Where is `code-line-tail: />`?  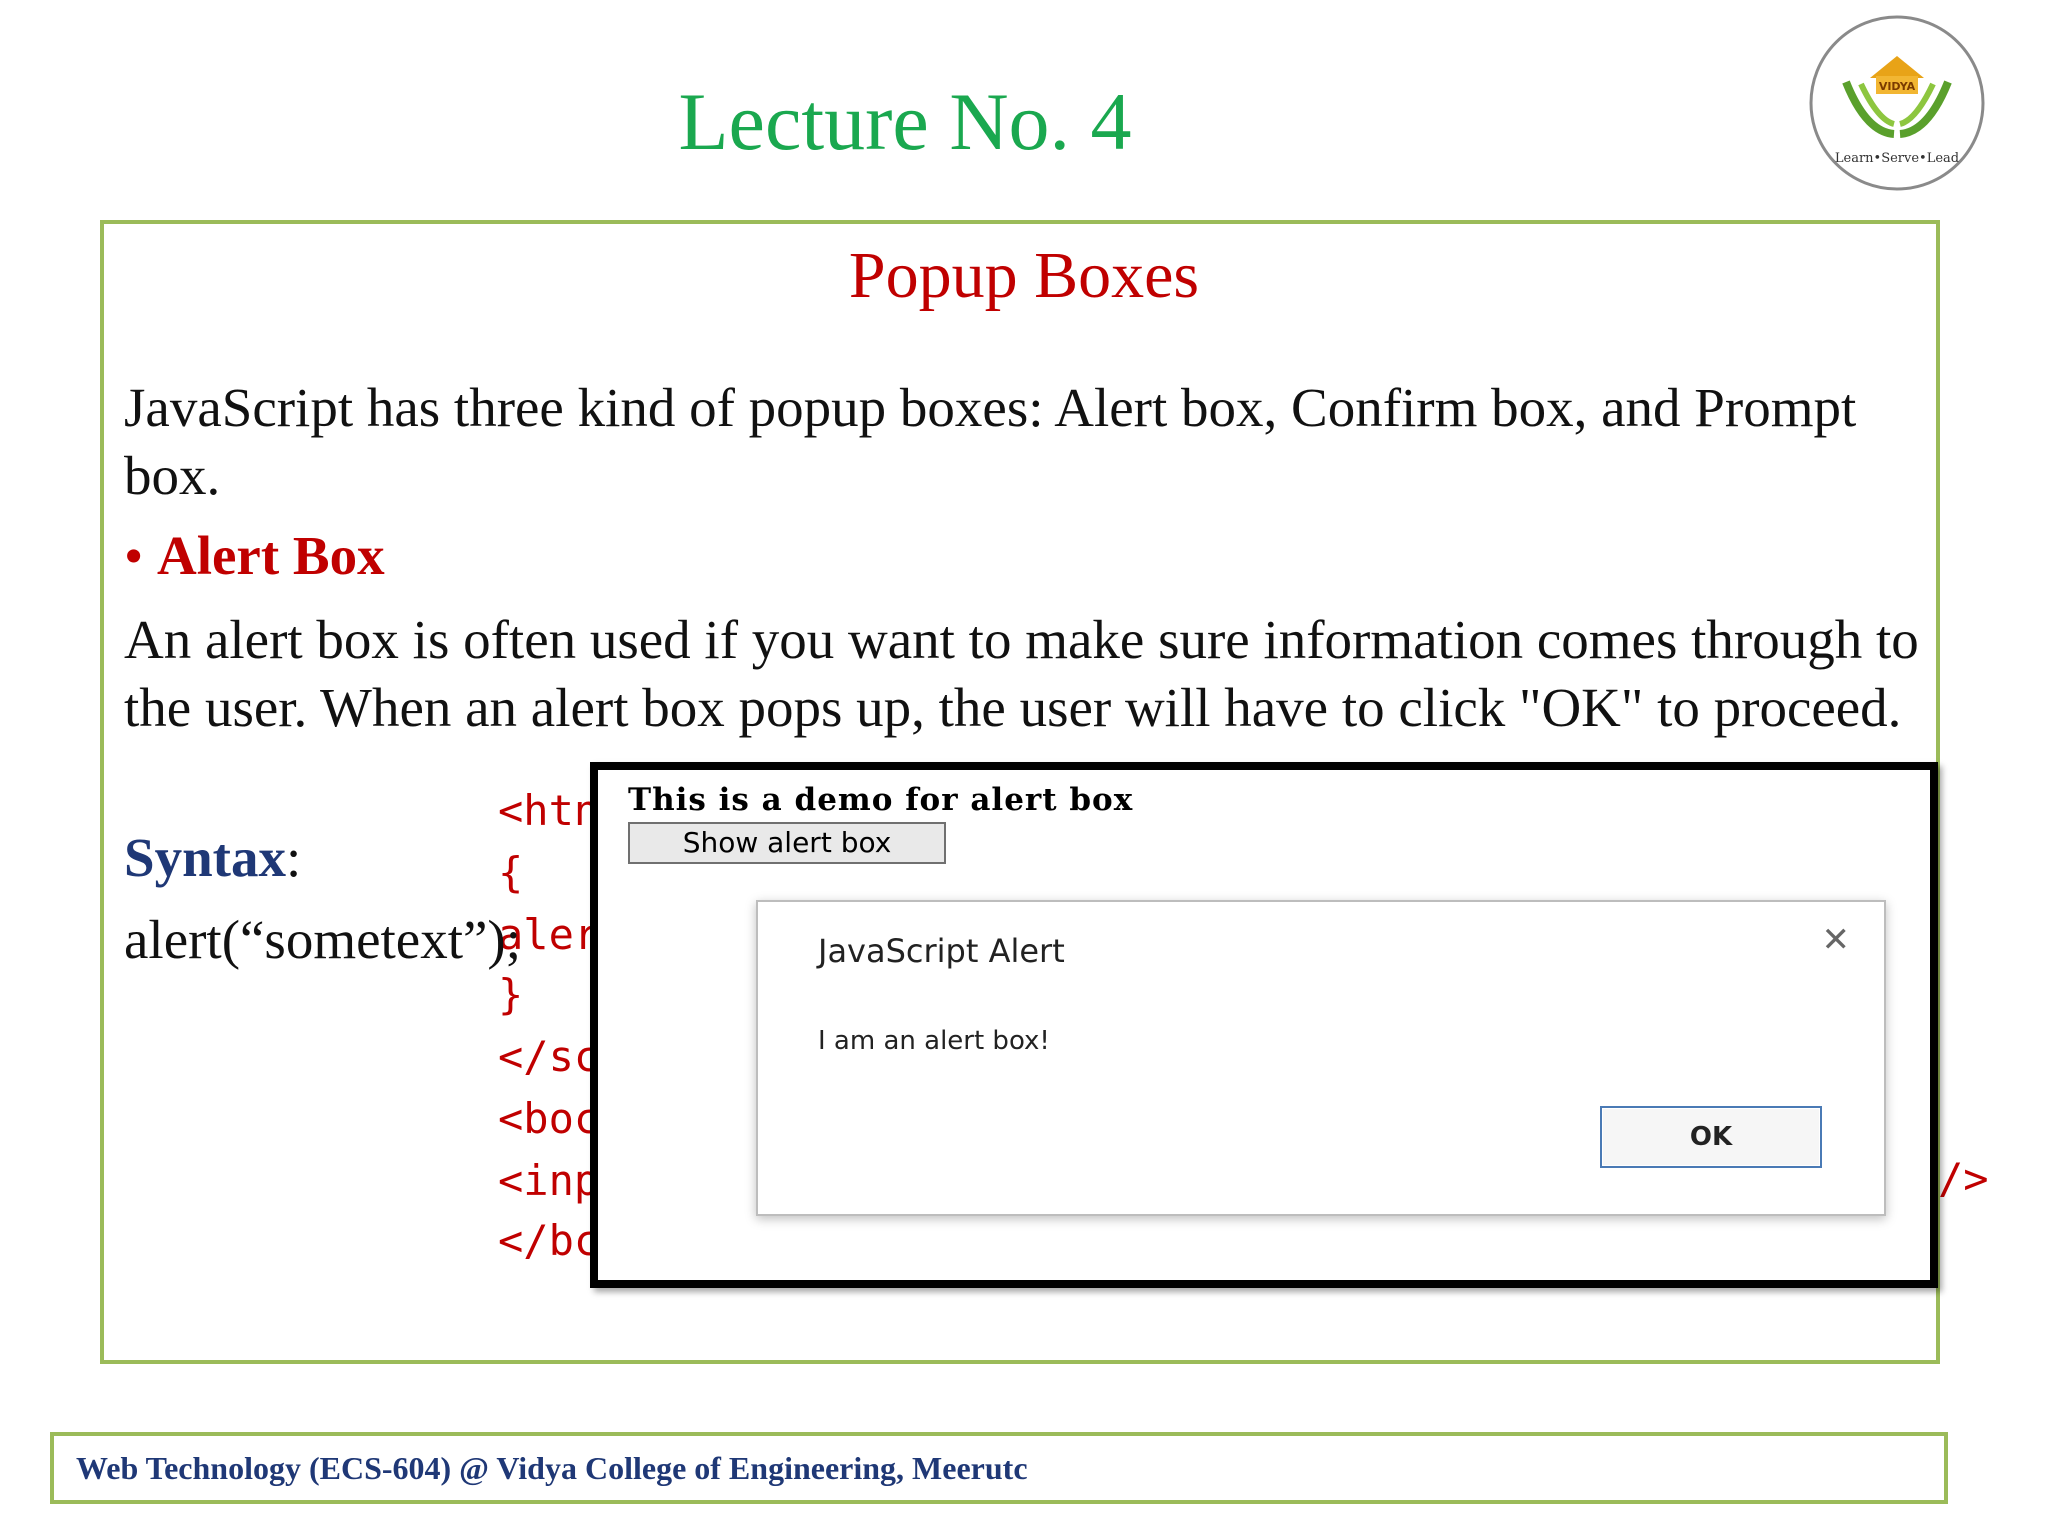
code-line-tail: /> is located at coordinates (1963, 1178).